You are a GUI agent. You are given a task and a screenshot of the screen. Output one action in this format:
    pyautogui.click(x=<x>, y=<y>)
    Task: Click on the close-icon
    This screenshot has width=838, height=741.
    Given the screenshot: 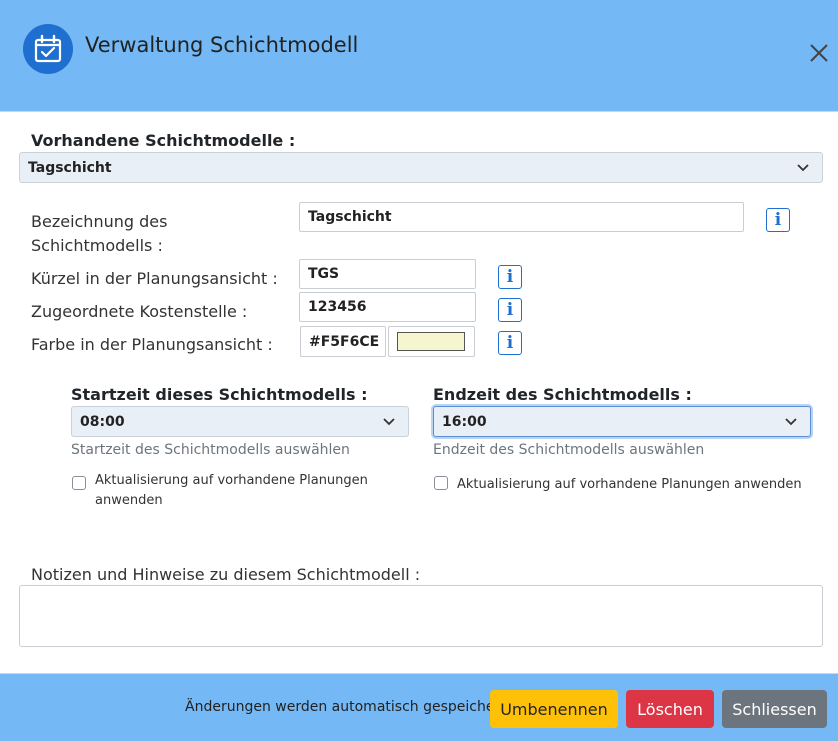 What is the action you would take?
    pyautogui.click(x=819, y=53)
    